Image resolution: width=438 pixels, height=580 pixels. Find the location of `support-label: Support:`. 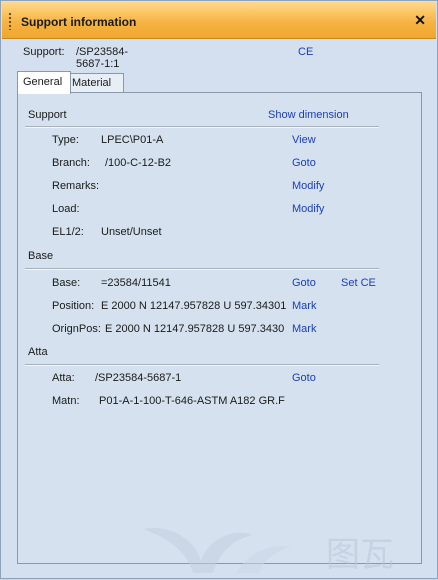

support-label: Support: is located at coordinates (44, 52).